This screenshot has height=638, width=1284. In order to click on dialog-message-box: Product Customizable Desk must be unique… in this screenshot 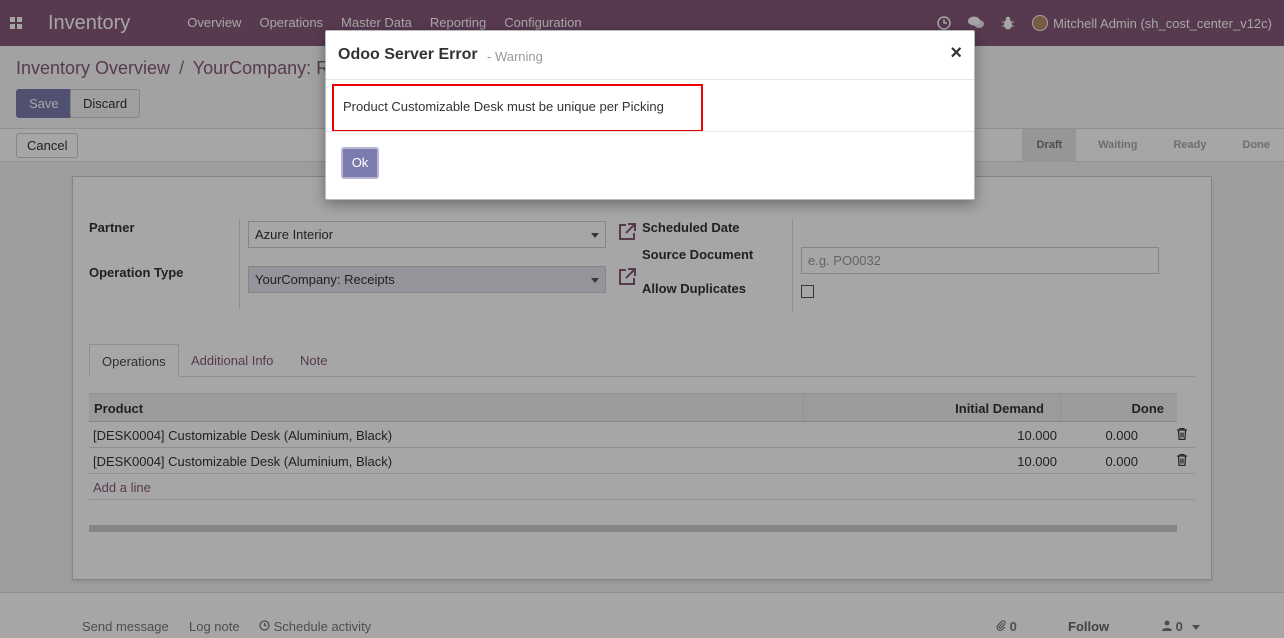, I will do `click(517, 108)`.